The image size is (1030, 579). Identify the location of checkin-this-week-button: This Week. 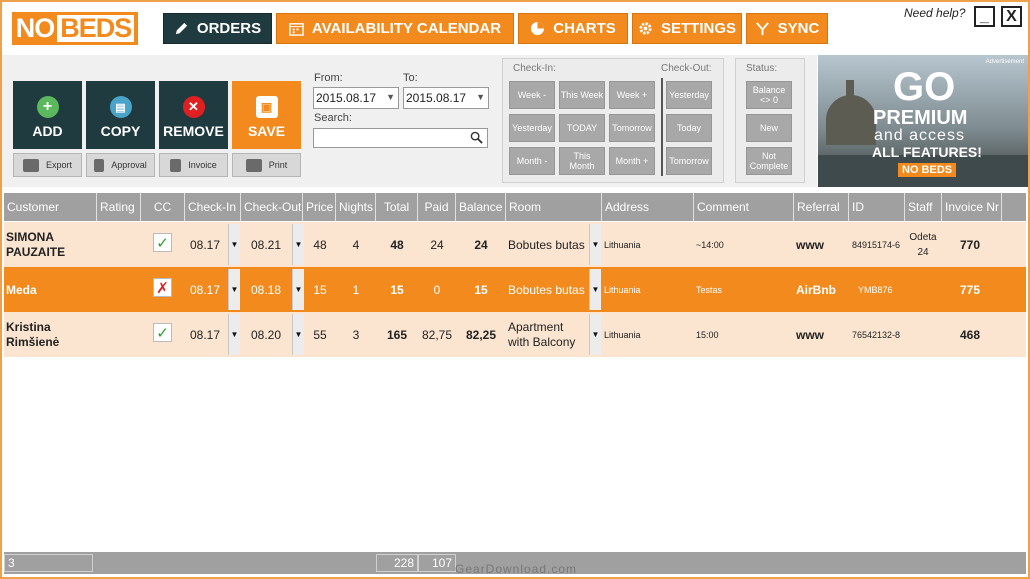
(582, 95).